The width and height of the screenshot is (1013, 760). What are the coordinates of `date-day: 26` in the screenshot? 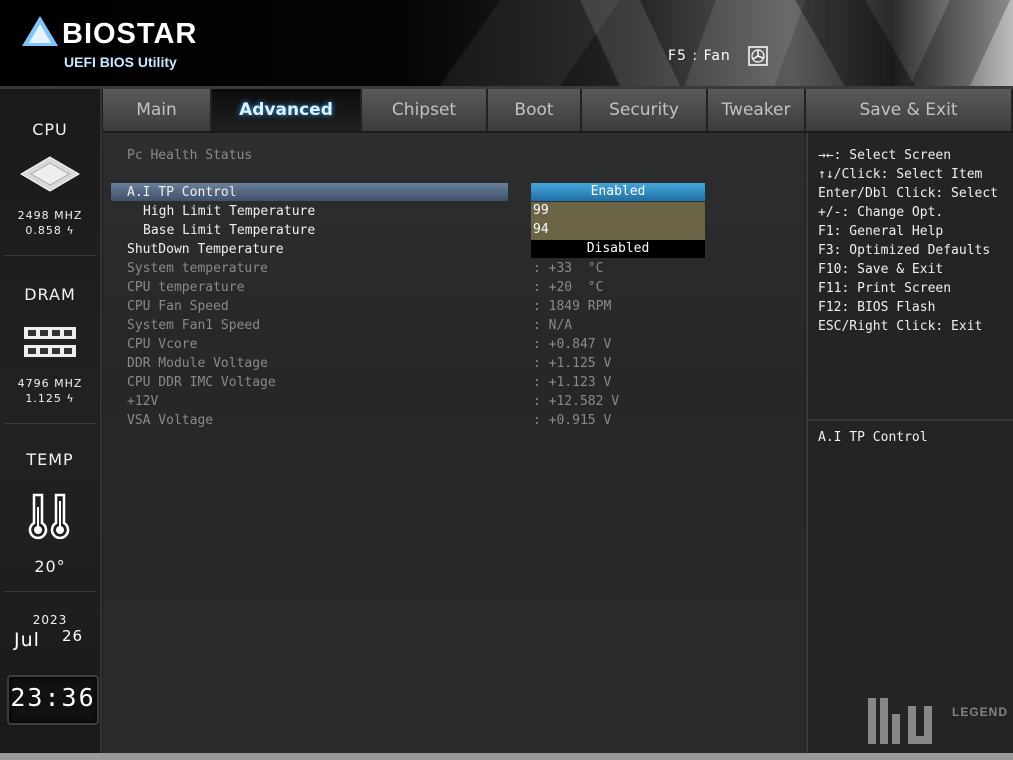 It's located at (73, 636).